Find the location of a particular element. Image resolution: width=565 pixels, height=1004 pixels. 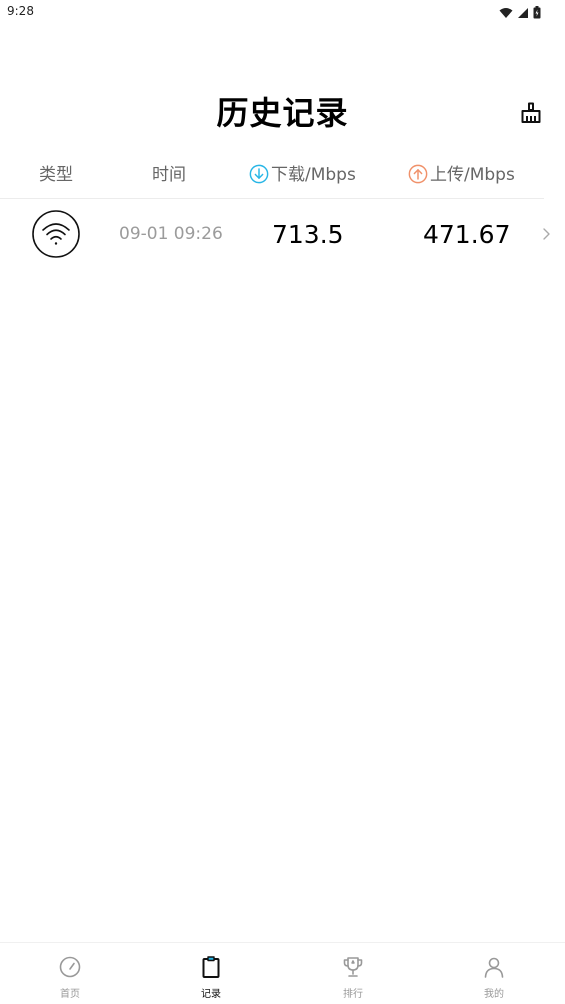

record-download-value: 713.5 is located at coordinates (308, 234).